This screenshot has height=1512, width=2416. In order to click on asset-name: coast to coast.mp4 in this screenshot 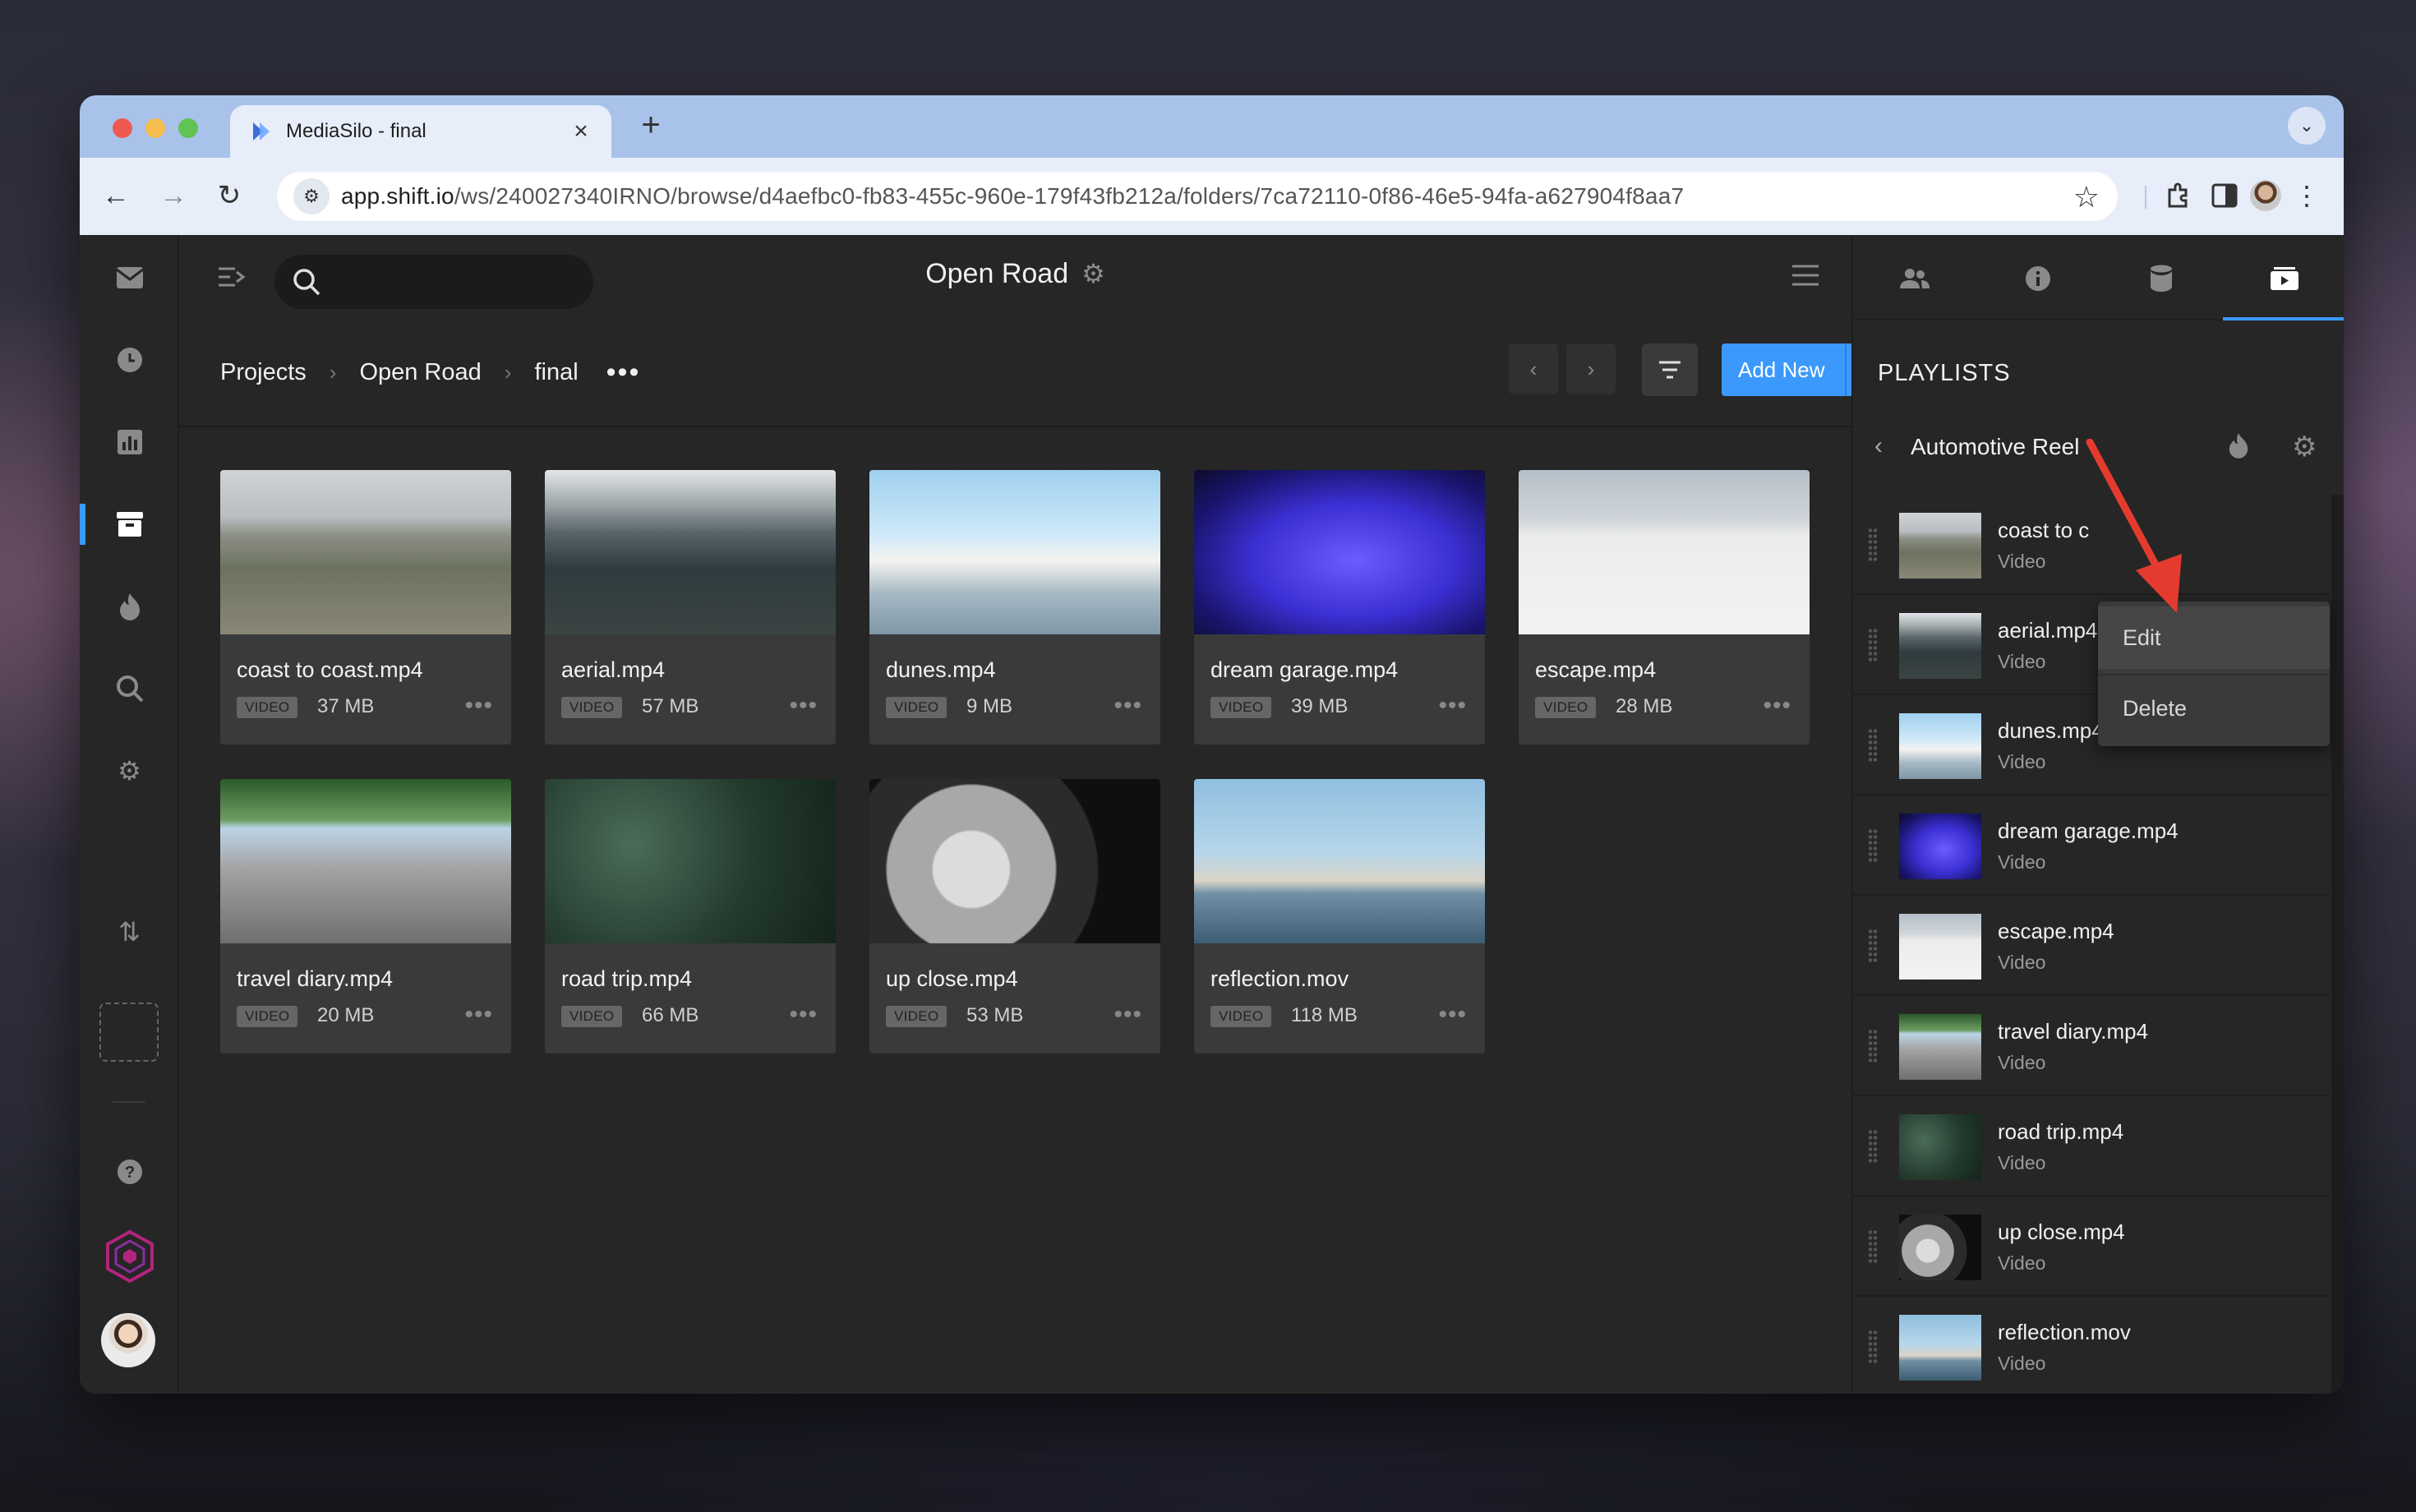, I will do `click(330, 670)`.